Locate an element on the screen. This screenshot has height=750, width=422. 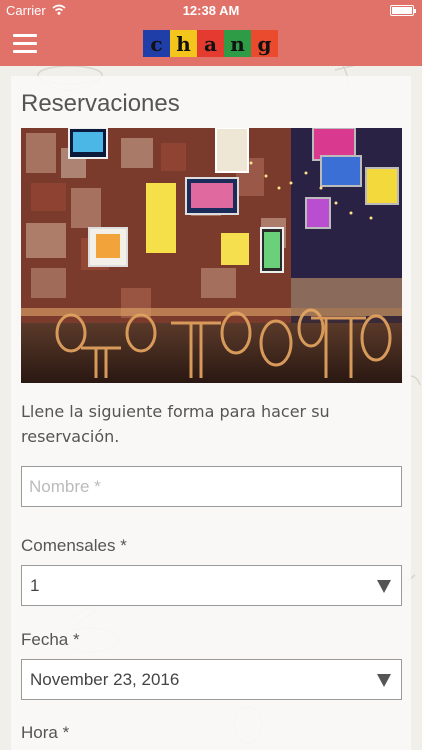
battery-icon is located at coordinates (403, 10).